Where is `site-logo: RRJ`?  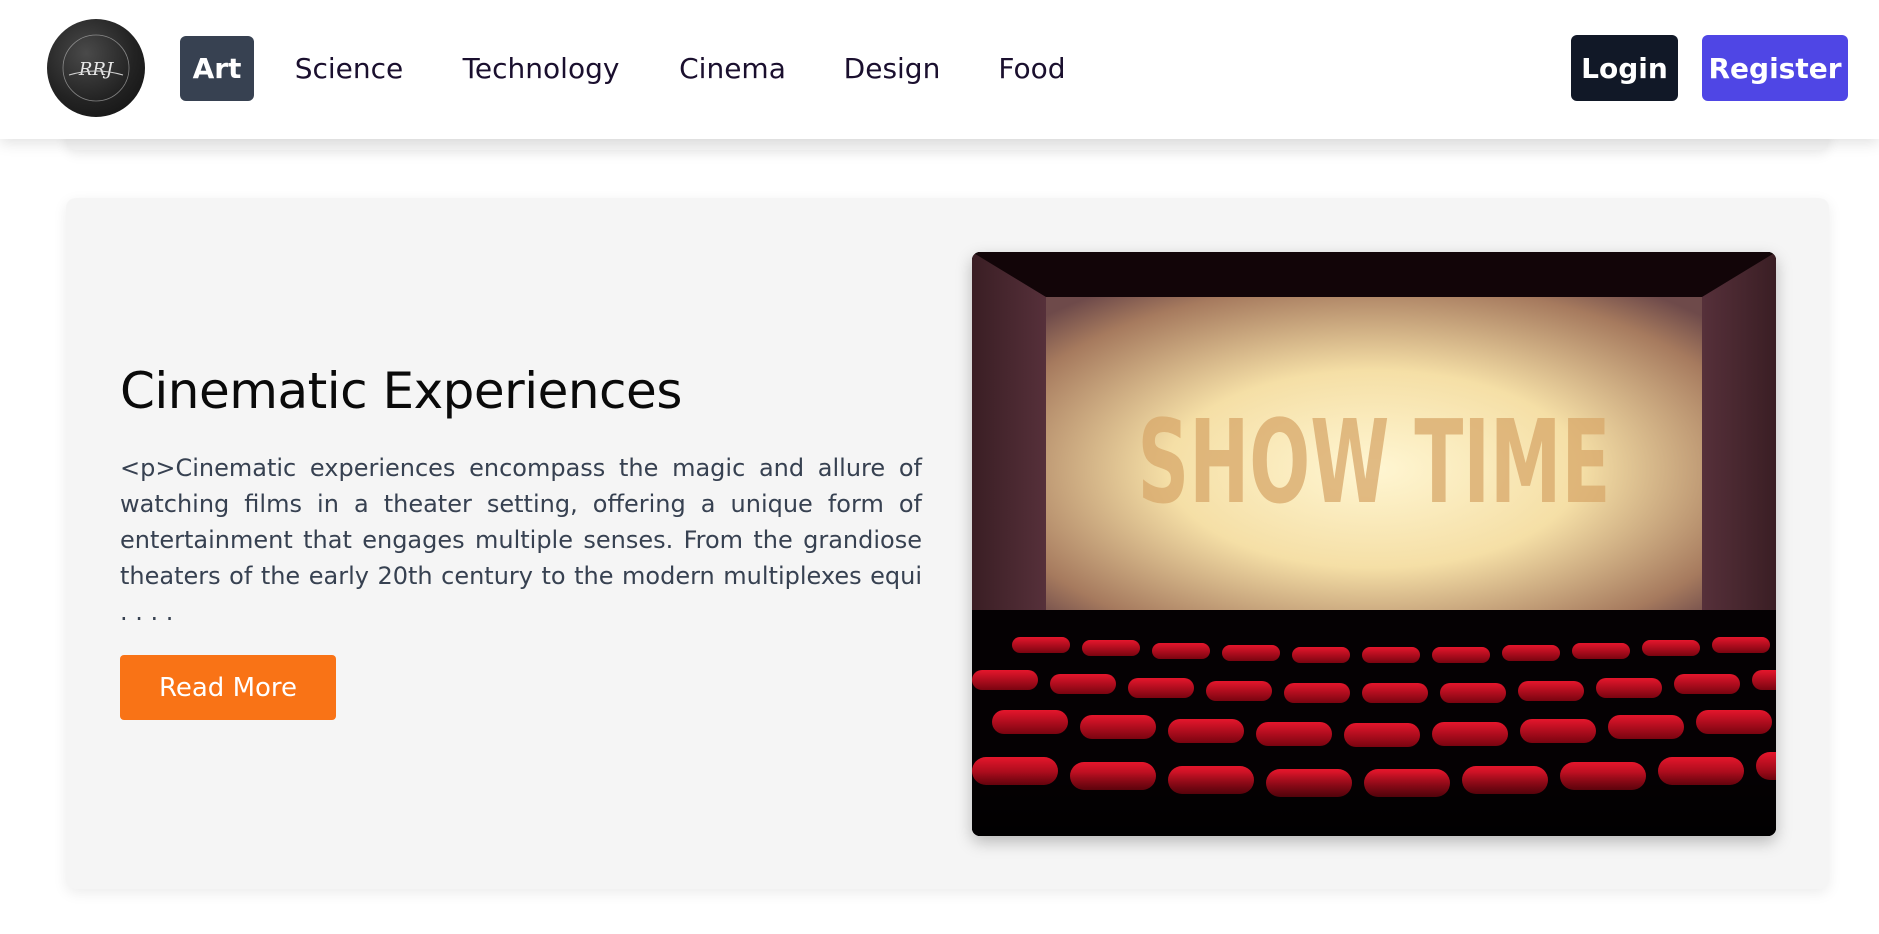 site-logo: RRJ is located at coordinates (96, 68).